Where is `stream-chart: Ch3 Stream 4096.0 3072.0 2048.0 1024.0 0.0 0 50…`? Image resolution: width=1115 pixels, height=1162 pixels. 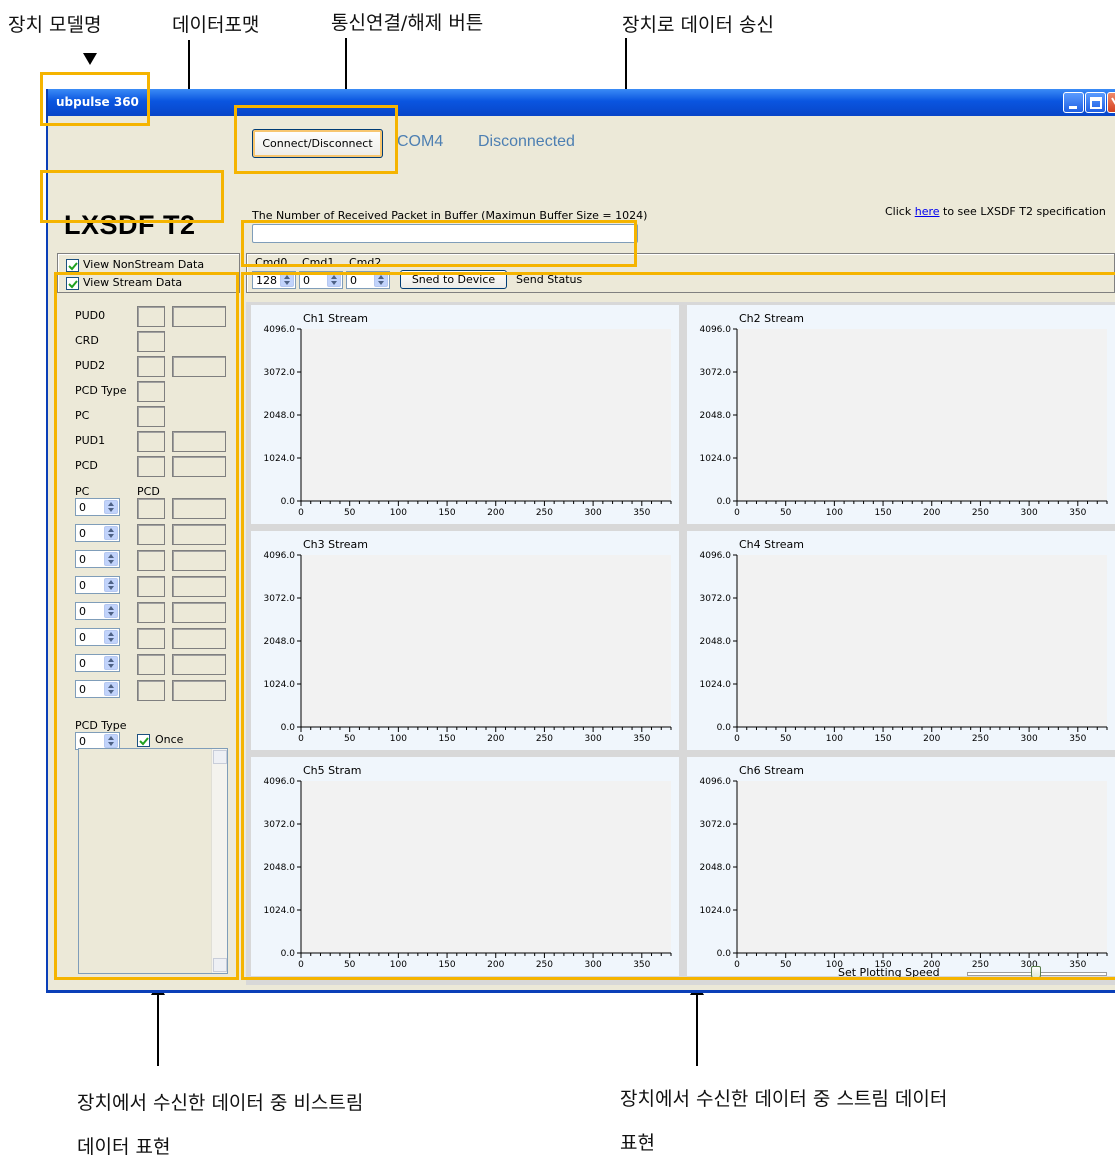 stream-chart: Ch3 Stream 4096.0 3072.0 2048.0 1024.0 0.0 0 50… is located at coordinates (465, 640).